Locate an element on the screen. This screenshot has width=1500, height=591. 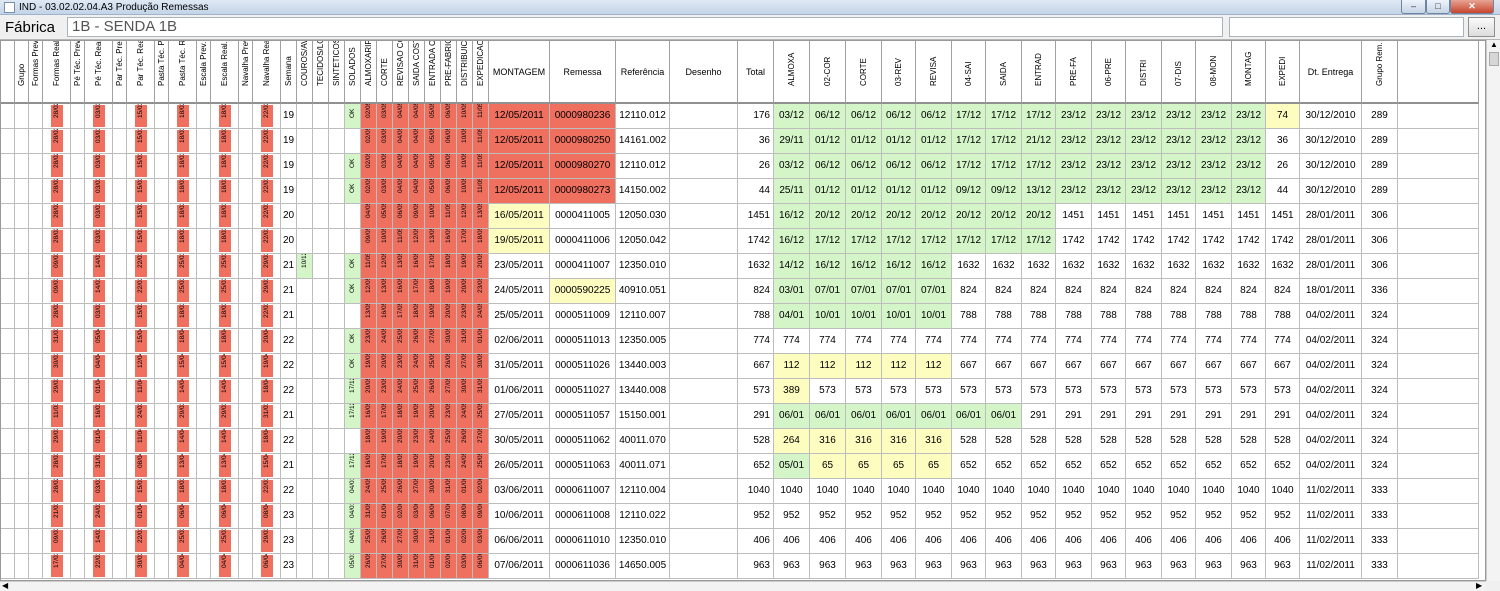
real-cell: 28/02 is located at coordinates (57, 141).